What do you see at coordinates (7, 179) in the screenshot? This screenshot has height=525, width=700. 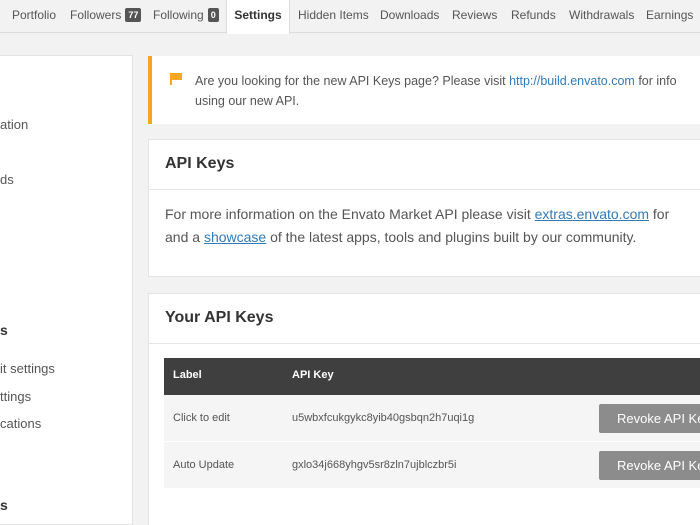 I see `sidebar-item: ds` at bounding box center [7, 179].